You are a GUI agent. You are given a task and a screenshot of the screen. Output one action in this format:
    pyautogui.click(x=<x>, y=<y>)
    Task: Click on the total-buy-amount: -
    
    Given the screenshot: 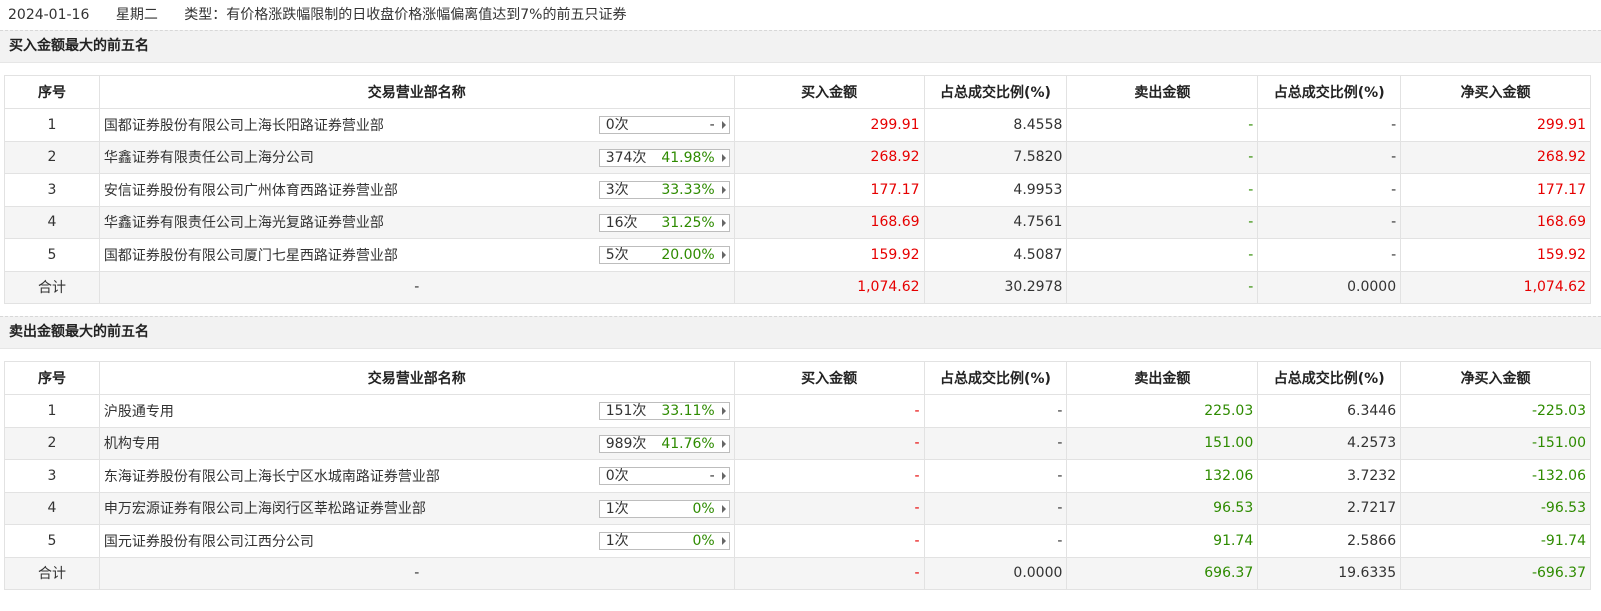 What is the action you would take?
    pyautogui.click(x=829, y=573)
    